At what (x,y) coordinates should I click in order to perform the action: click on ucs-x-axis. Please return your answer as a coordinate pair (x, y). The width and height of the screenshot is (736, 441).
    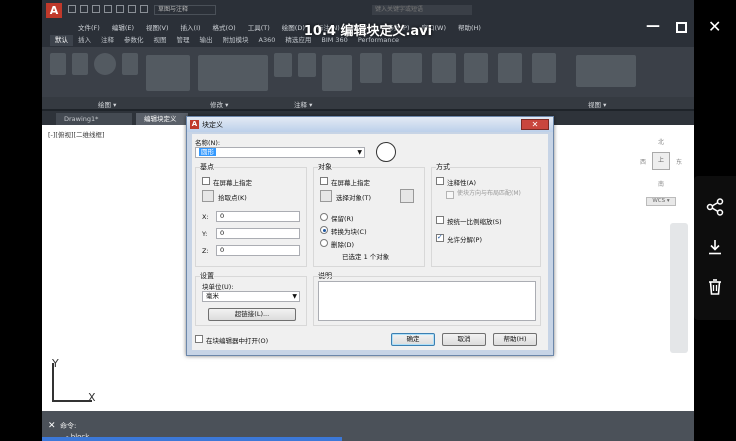
    Looking at the image, I should click on (72, 401).